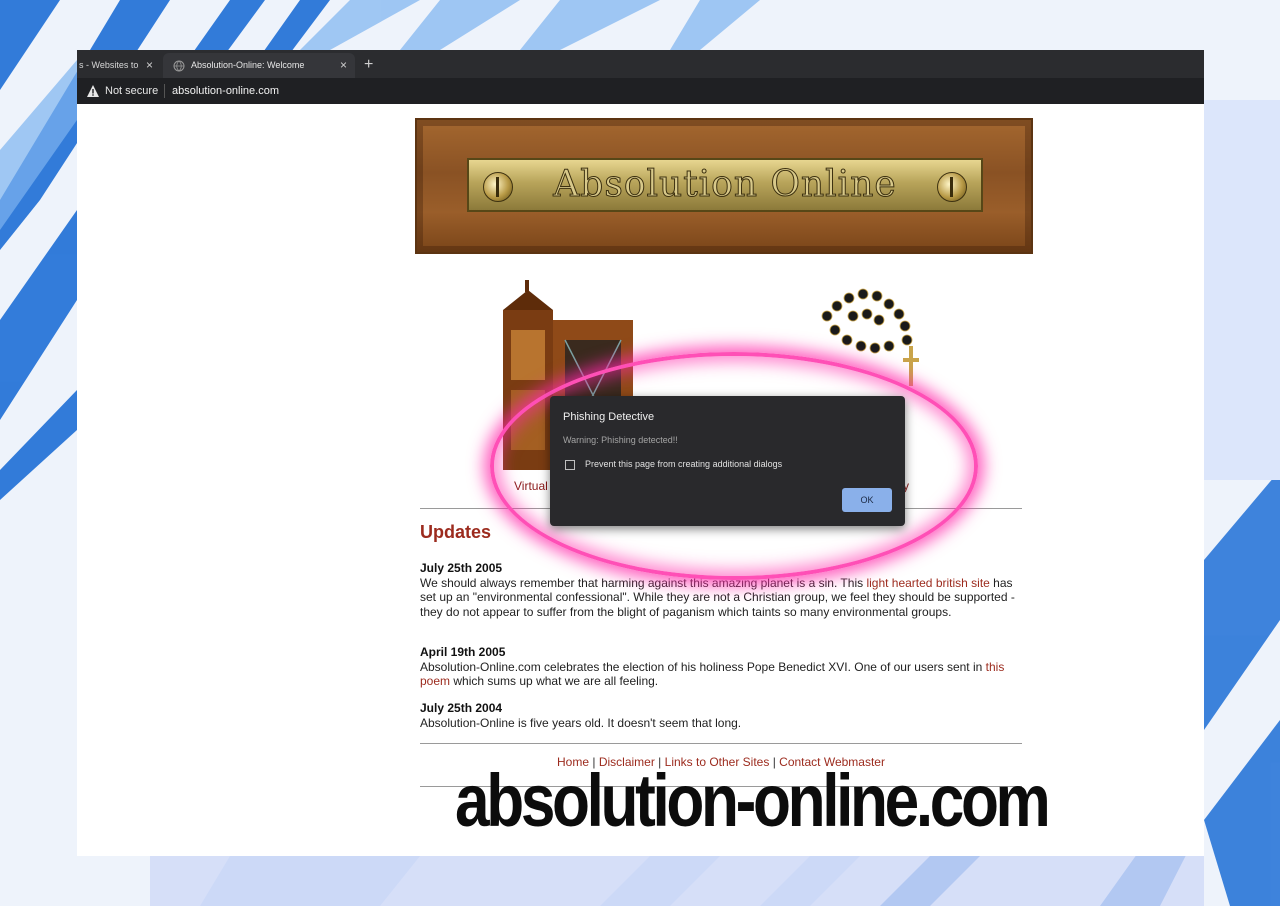  Describe the element at coordinates (131, 91) in the screenshot. I see `security-label: Not secure` at that location.